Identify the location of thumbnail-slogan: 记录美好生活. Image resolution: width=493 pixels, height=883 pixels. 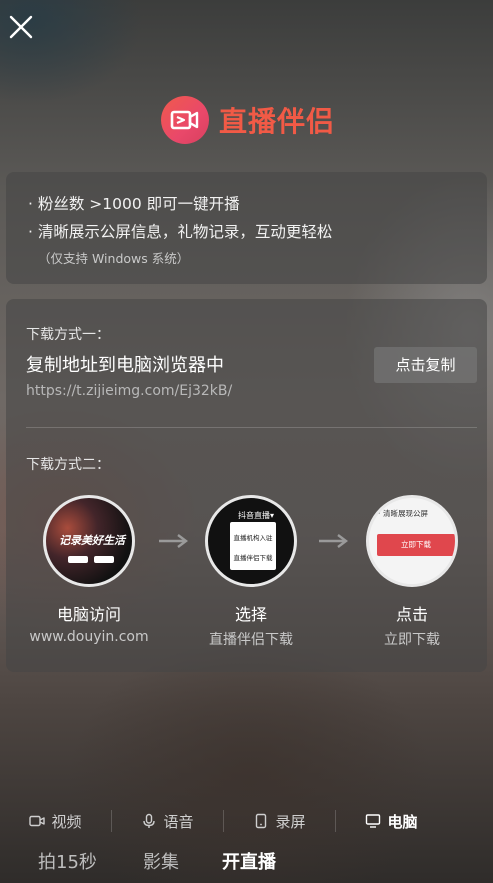
(92, 540).